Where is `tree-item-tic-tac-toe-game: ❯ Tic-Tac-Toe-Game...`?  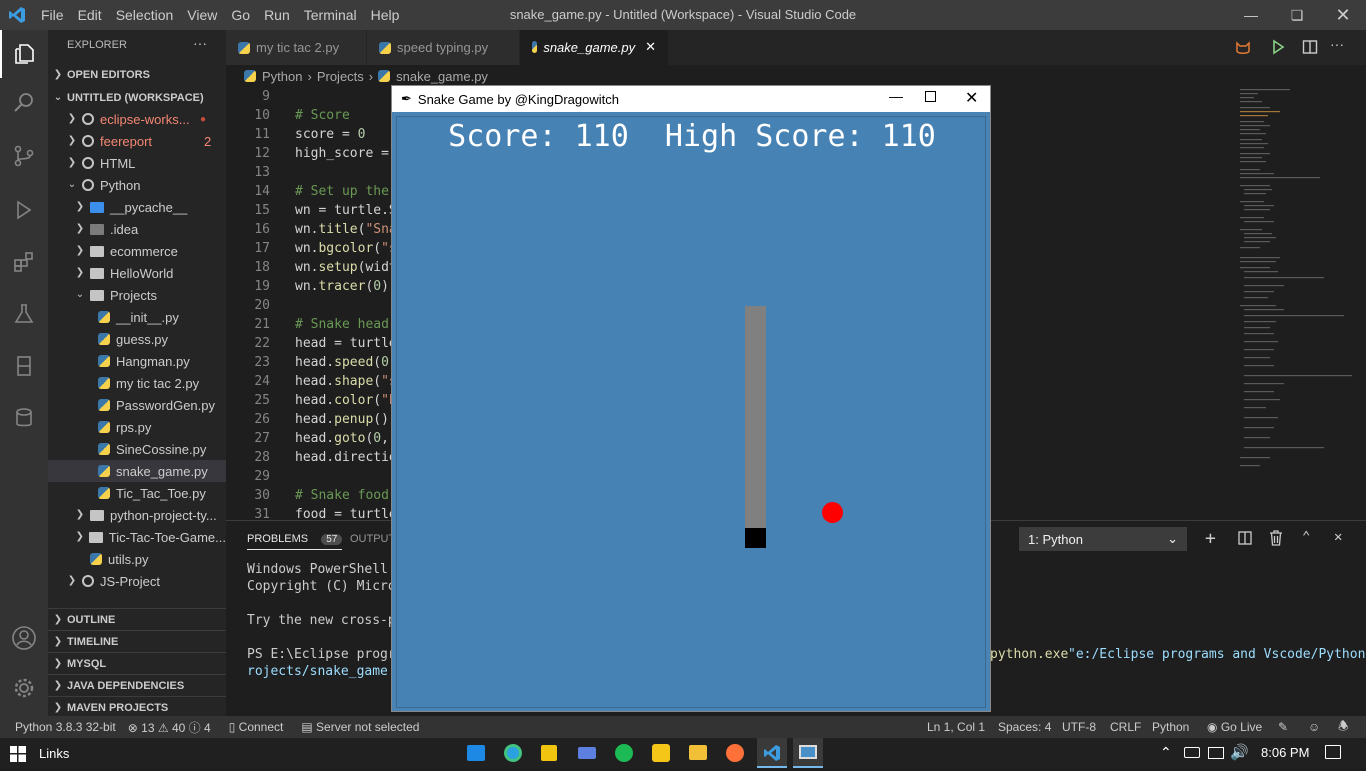 tree-item-tic-tac-toe-game: ❯ Tic-Tac-Toe-Game... is located at coordinates (137, 537).